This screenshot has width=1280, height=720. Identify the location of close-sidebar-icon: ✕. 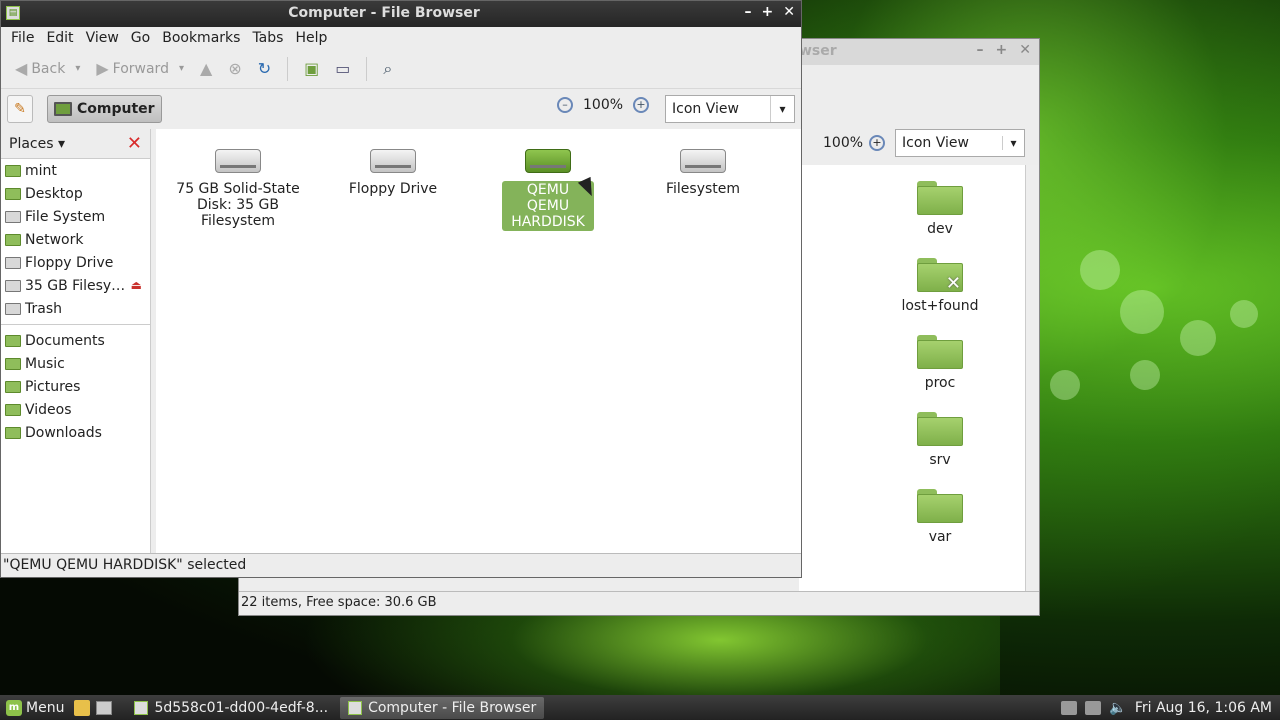
(134, 143).